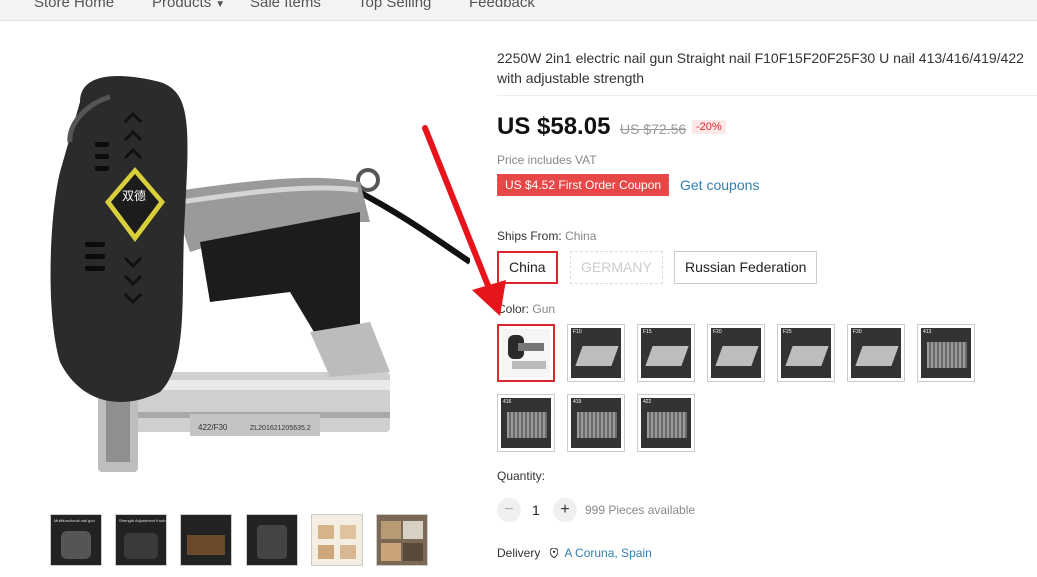 The height and width of the screenshot is (577, 1037). I want to click on color-swatch-419: 419, so click(596, 423).